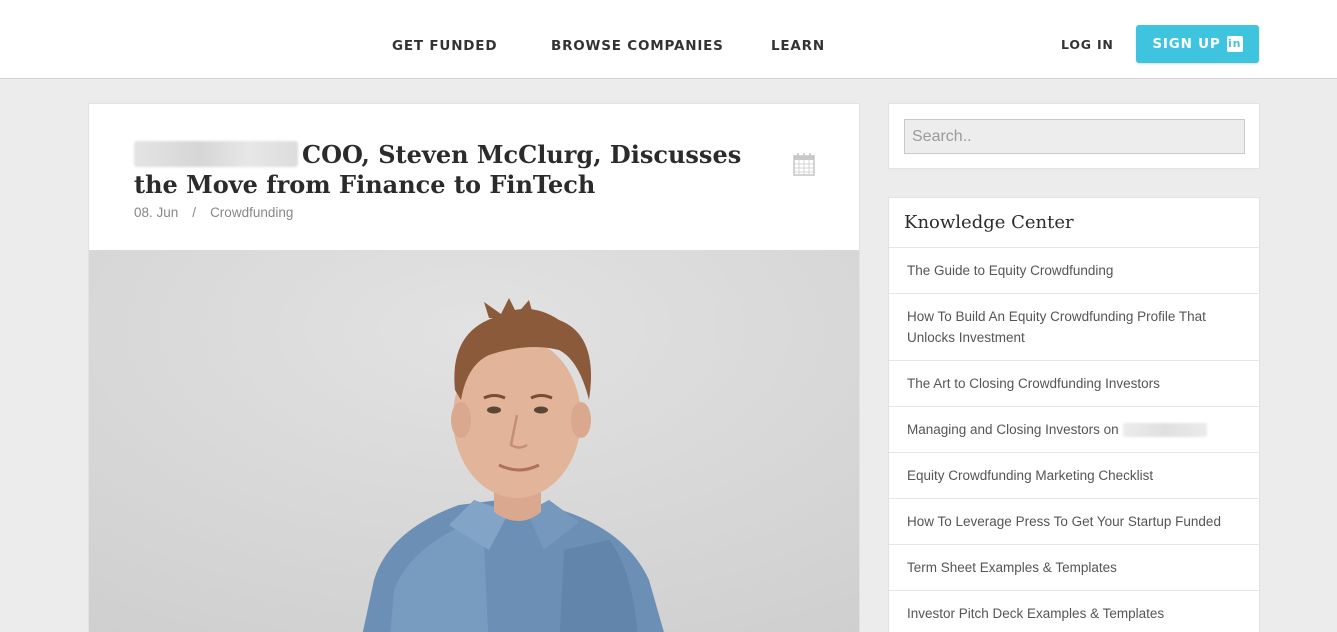 The height and width of the screenshot is (632, 1337). What do you see at coordinates (1234, 44) in the screenshot?
I see `linkedin-icon: in` at bounding box center [1234, 44].